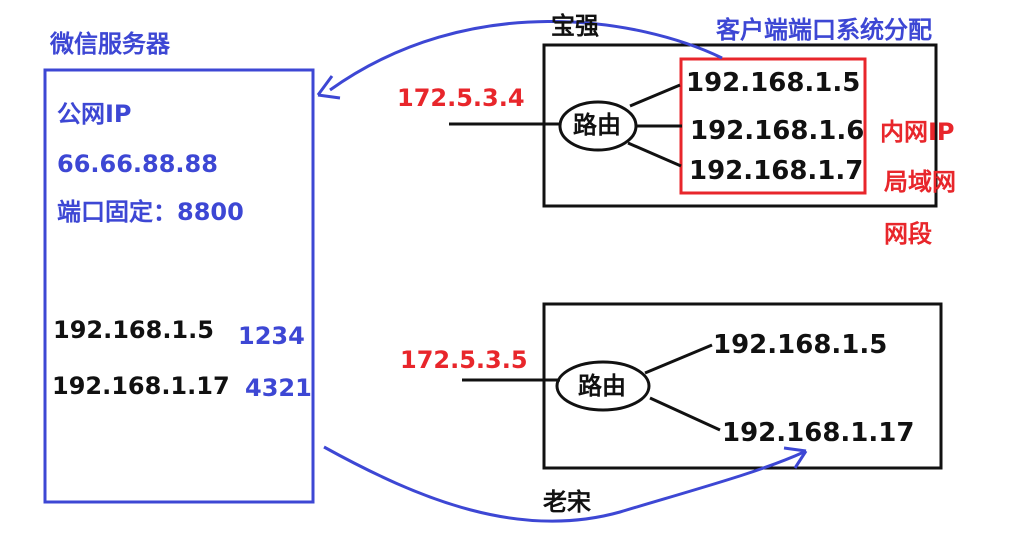 The height and width of the screenshot is (540, 1018). Describe the element at coordinates (908, 234) in the screenshot. I see `segment-label: 网段` at that location.